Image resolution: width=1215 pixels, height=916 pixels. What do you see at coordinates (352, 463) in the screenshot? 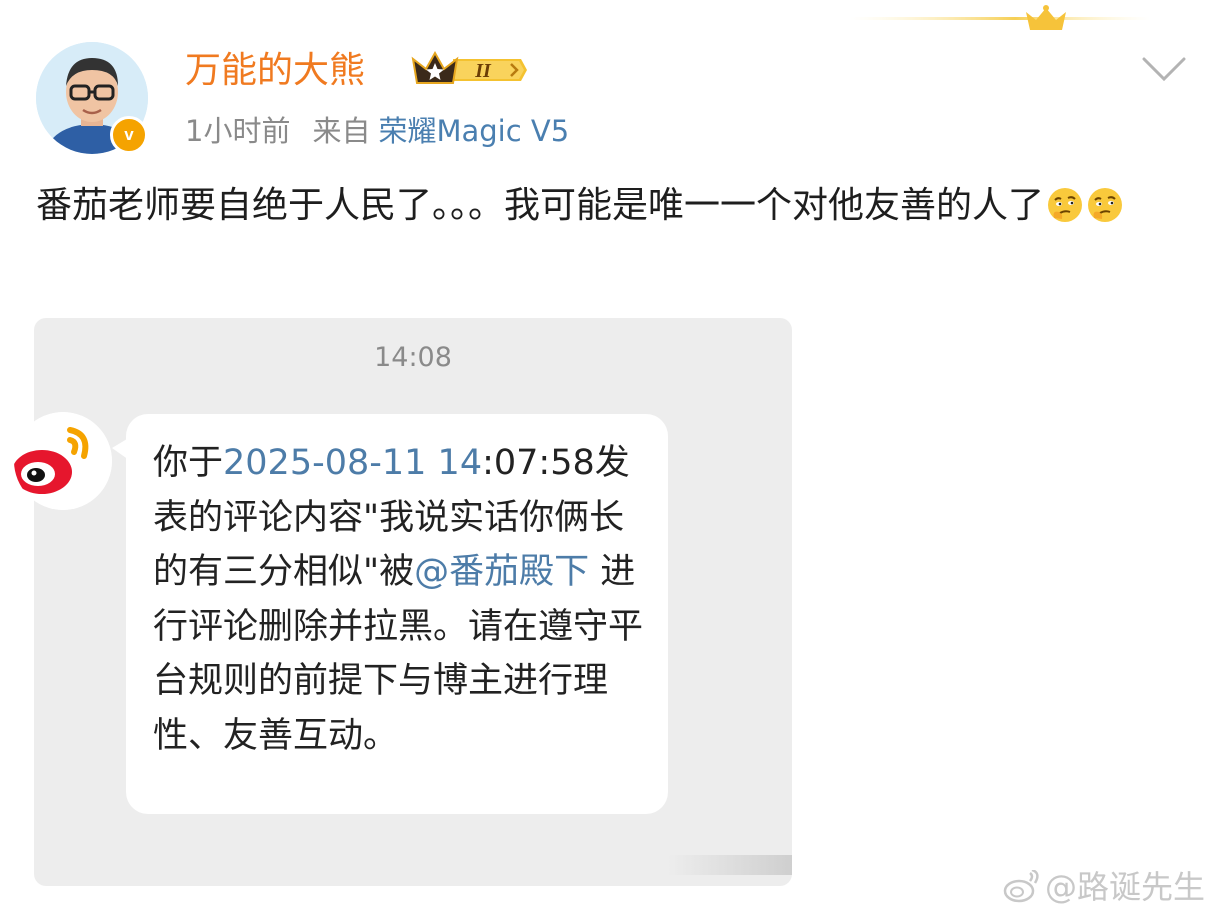
I see `message-date-link: 2025-08-11 14` at bounding box center [352, 463].